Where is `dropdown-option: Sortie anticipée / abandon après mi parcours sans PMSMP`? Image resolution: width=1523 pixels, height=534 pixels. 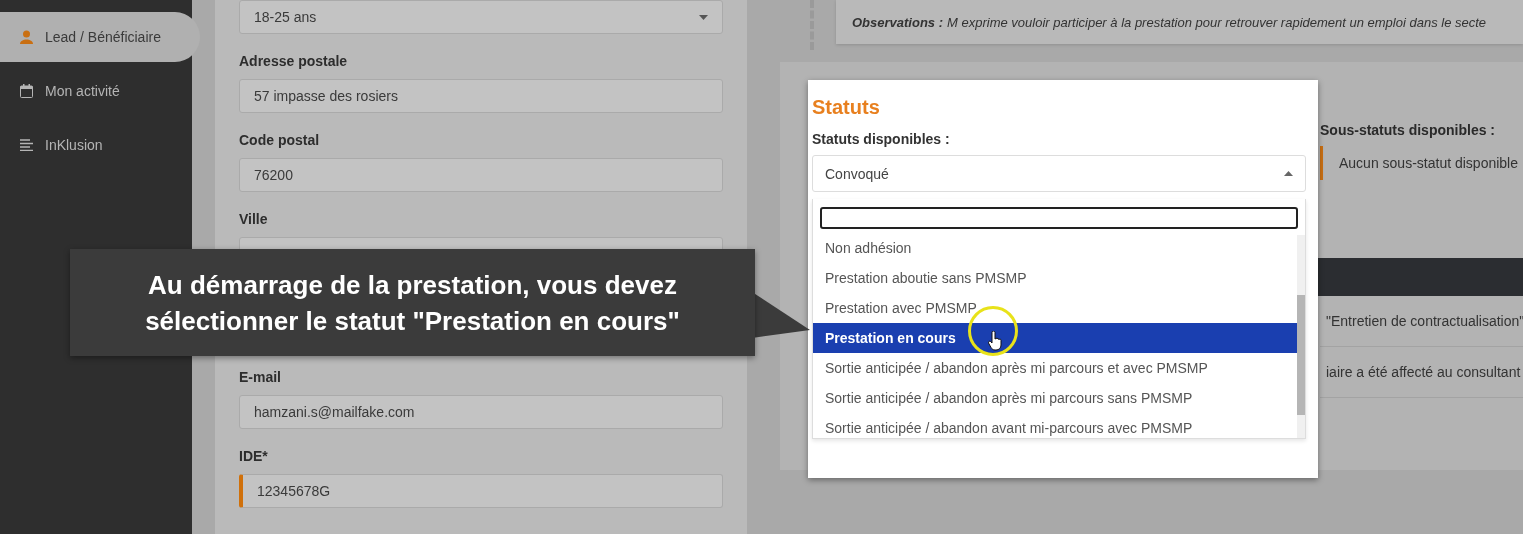
dropdown-option: Sortie anticipée / abandon après mi parcours sans PMSMP is located at coordinates (1055, 398).